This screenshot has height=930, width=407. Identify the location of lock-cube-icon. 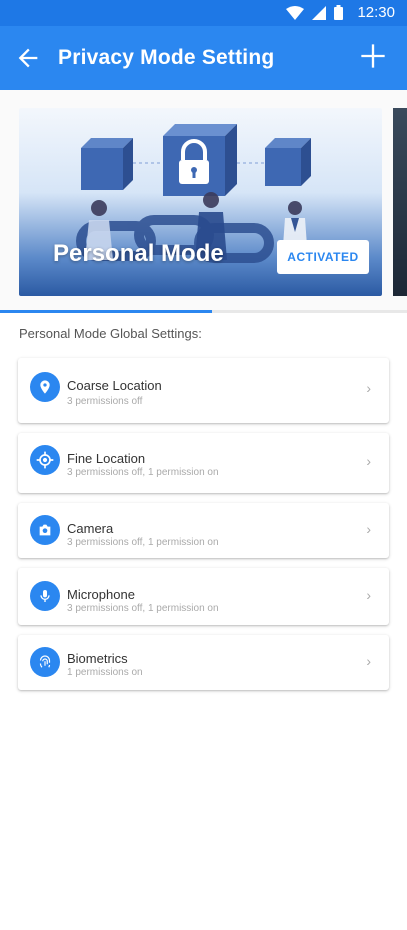
(200, 160).